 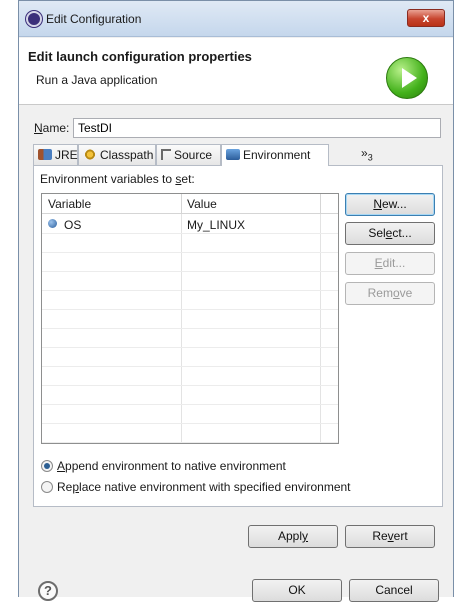 I want to click on name-input, so click(x=257, y=128).